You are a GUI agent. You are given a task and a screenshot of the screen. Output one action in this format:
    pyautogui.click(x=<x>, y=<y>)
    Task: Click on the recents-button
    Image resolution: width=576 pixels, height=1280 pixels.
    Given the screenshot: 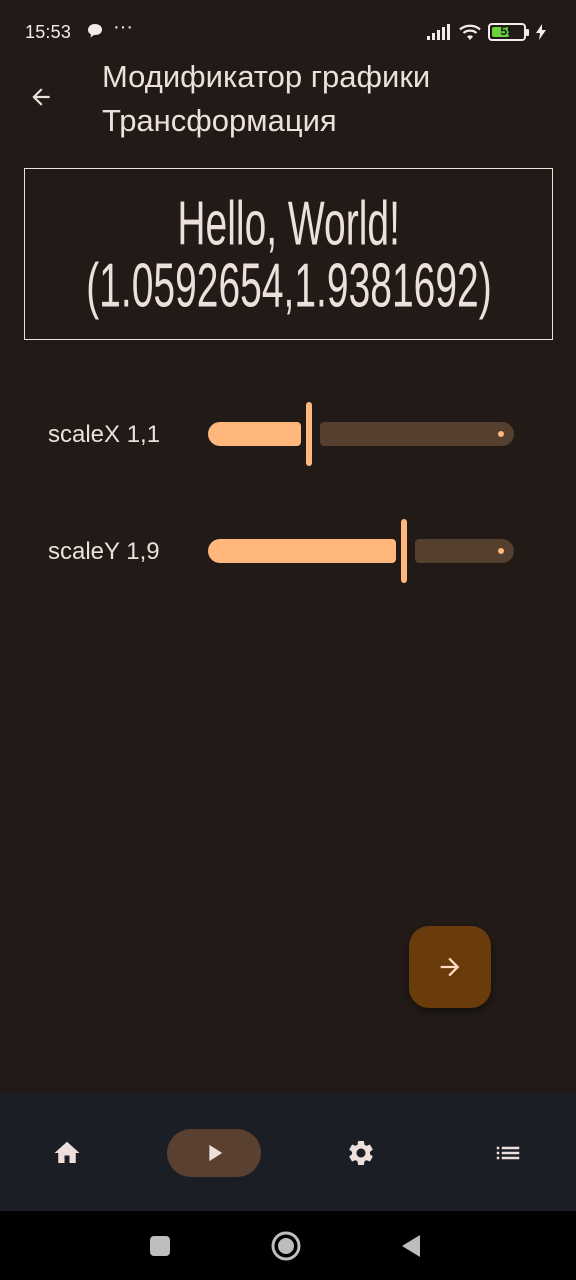 What is the action you would take?
    pyautogui.click(x=160, y=1246)
    